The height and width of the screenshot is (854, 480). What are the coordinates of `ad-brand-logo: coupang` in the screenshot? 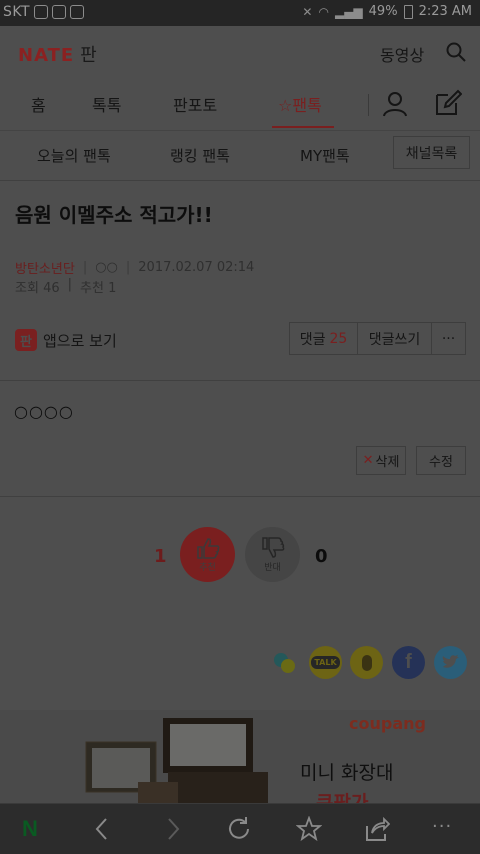 It's located at (387, 723).